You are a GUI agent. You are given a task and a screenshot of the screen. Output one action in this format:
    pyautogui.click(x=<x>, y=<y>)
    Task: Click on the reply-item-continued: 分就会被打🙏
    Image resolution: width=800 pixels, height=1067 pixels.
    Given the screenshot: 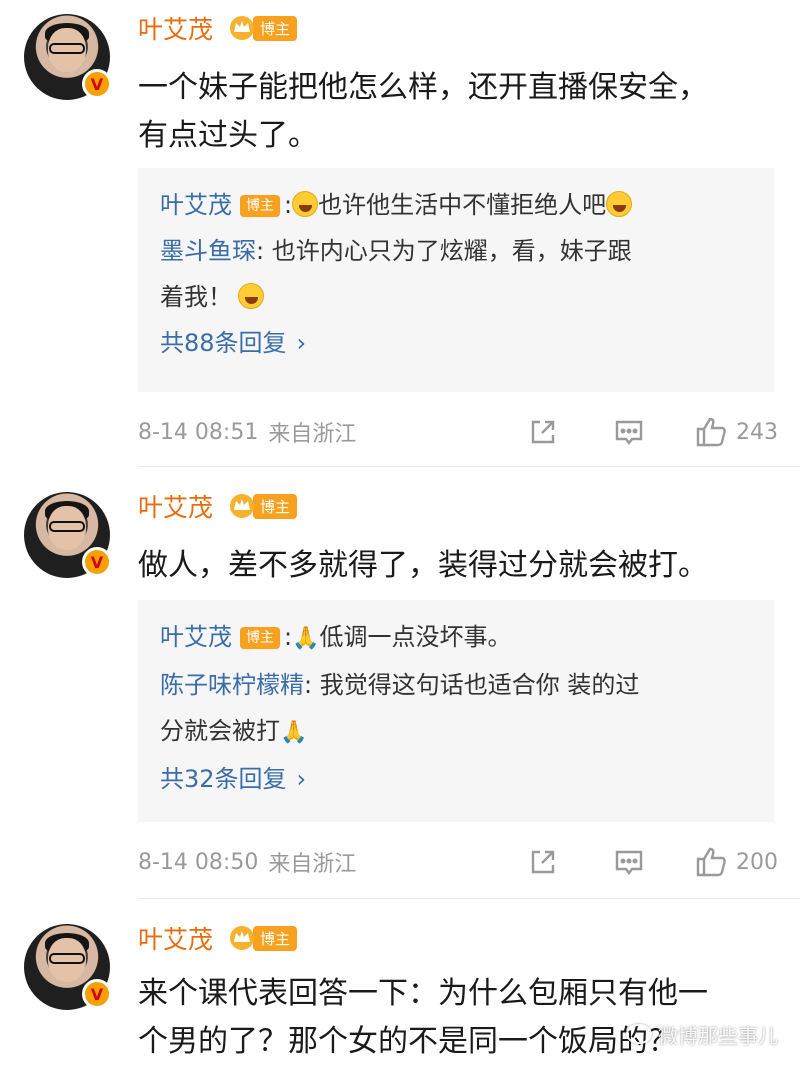 What is the action you would take?
    pyautogui.click(x=456, y=732)
    